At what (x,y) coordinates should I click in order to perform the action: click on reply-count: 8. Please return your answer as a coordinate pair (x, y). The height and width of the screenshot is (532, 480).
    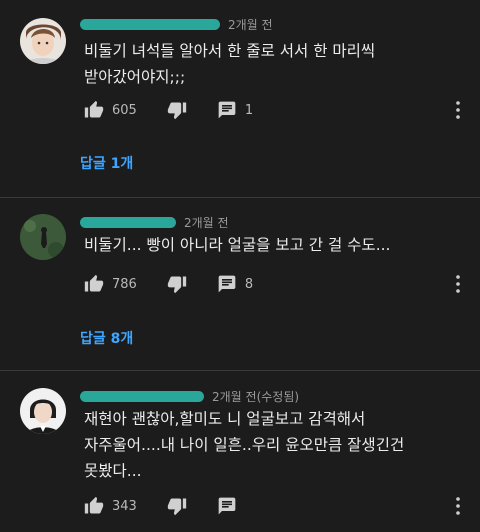
    Looking at the image, I should click on (249, 284).